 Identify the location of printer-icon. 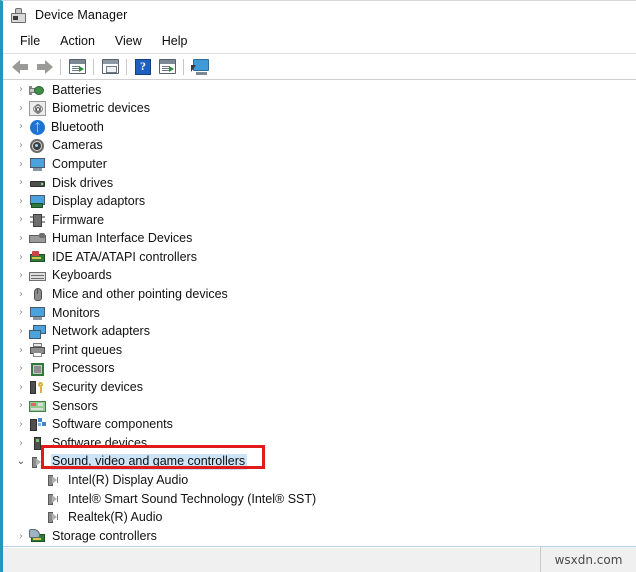
(37, 350).